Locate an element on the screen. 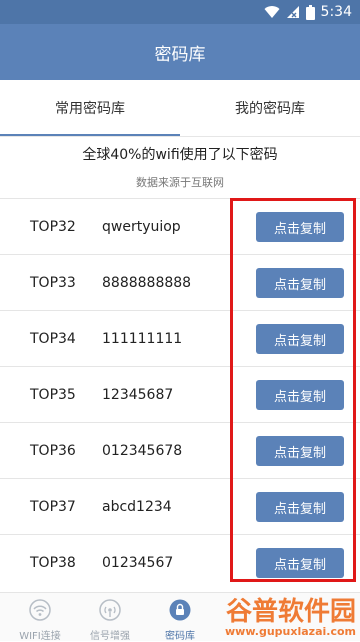 This screenshot has height=642, width=360. password-text: qwertyuiop is located at coordinates (141, 227).